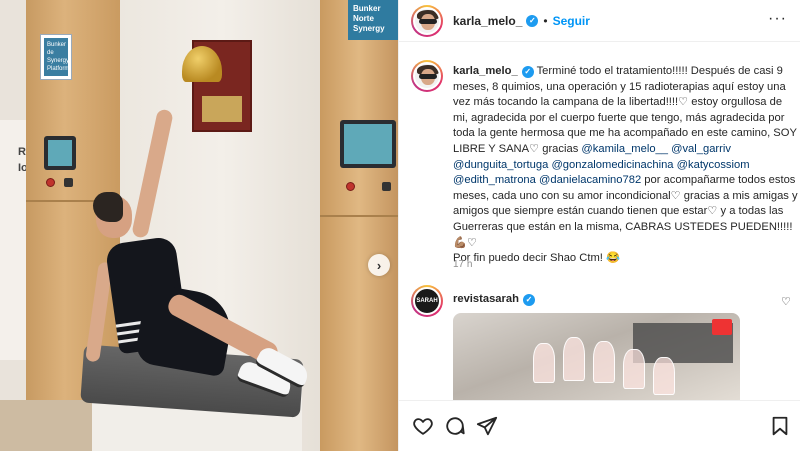 The image size is (800, 451). I want to click on laughing-emoji: 😂, so click(612, 258).